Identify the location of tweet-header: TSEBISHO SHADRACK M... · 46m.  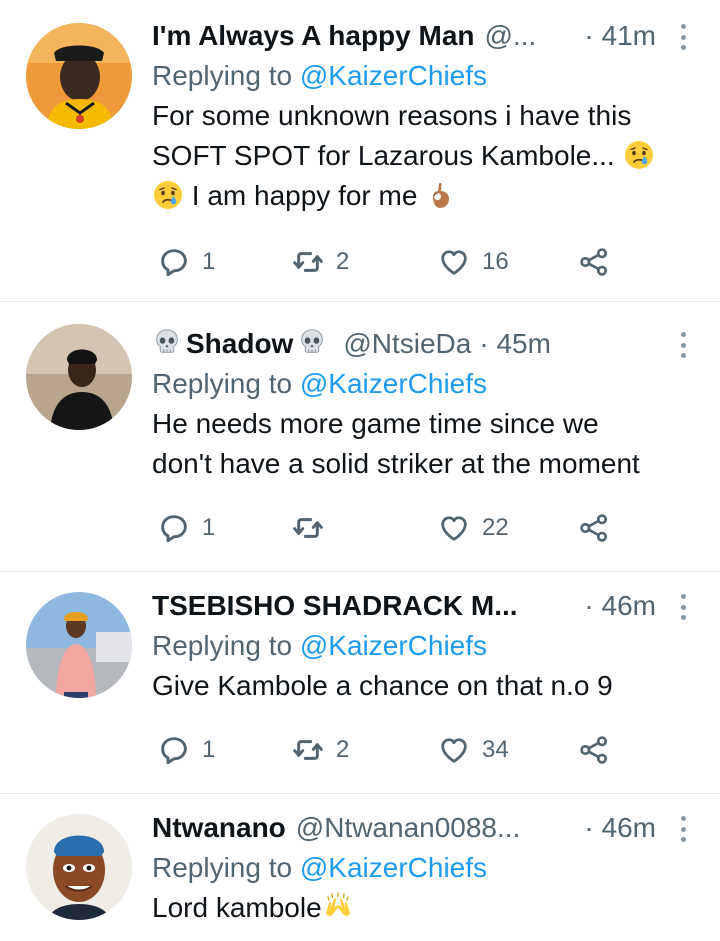
(421, 606).